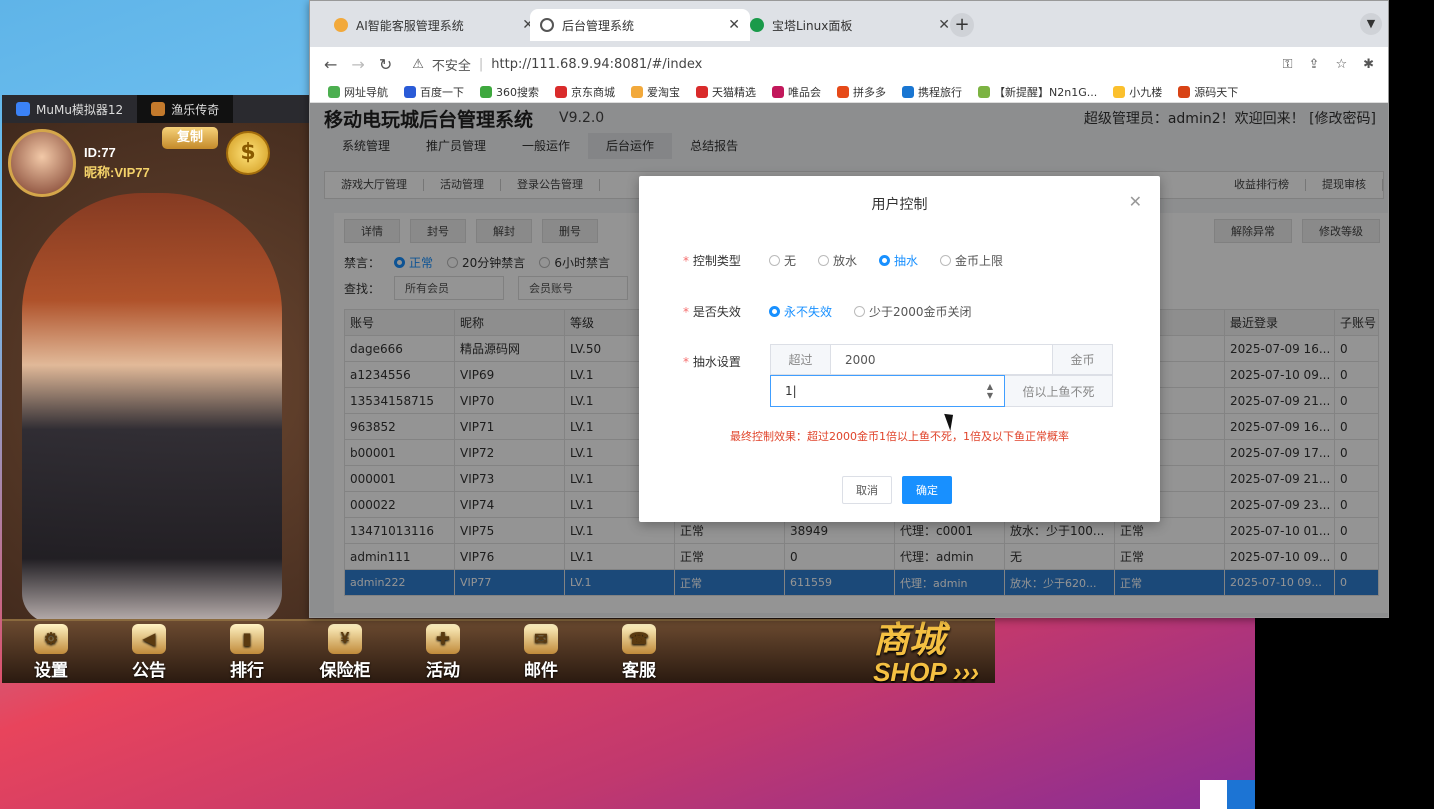 The image size is (1434, 809). What do you see at coordinates (927, 490) in the screenshot?
I see `confirm-button: 确定` at bounding box center [927, 490].